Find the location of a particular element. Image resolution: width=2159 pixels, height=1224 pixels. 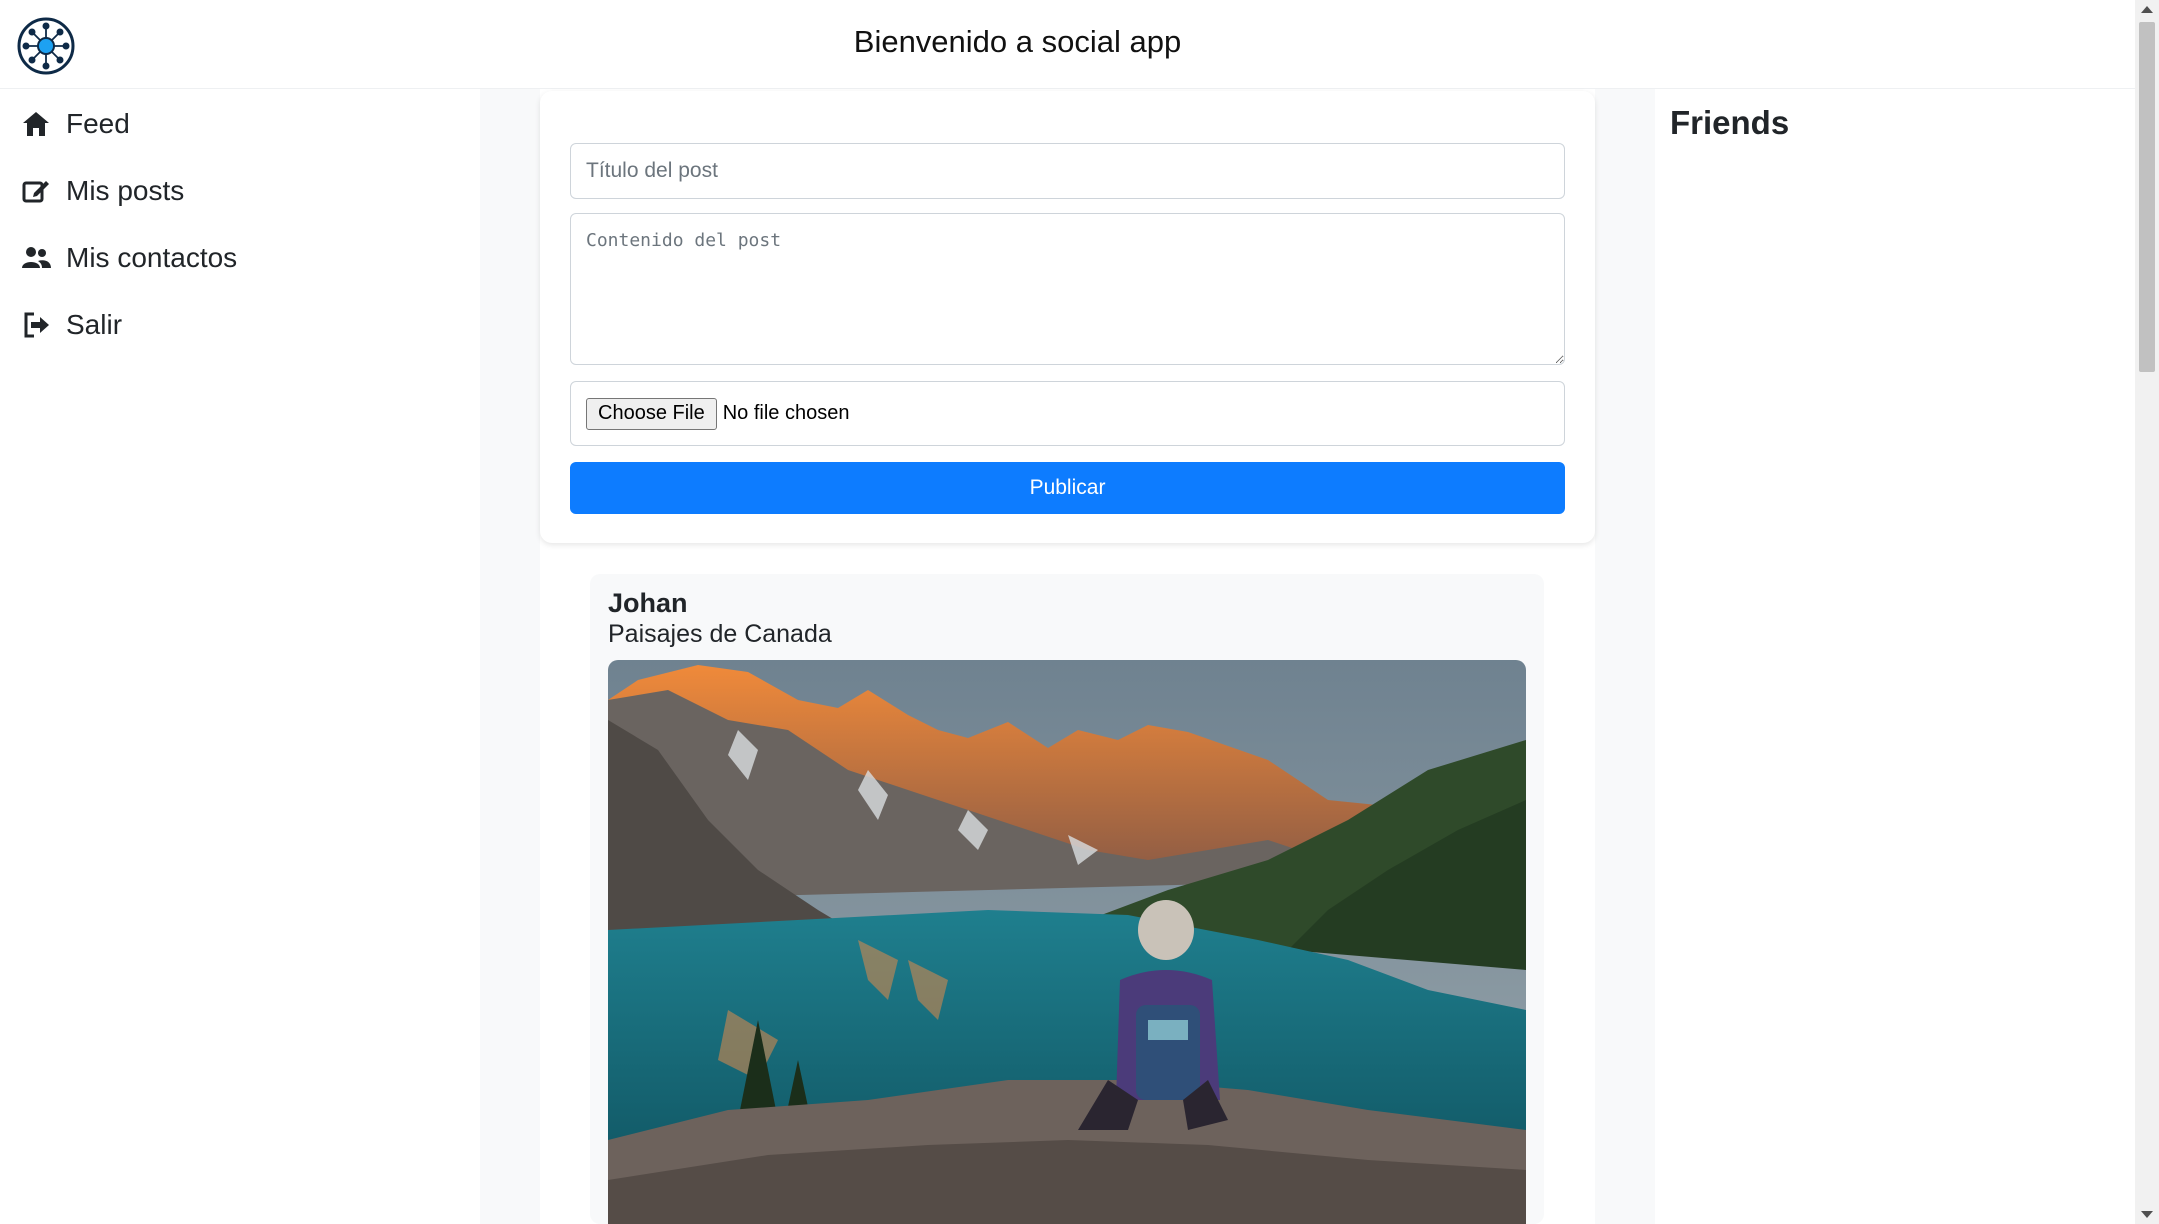

sidebar-item-feed: Feed is located at coordinates (75, 124).